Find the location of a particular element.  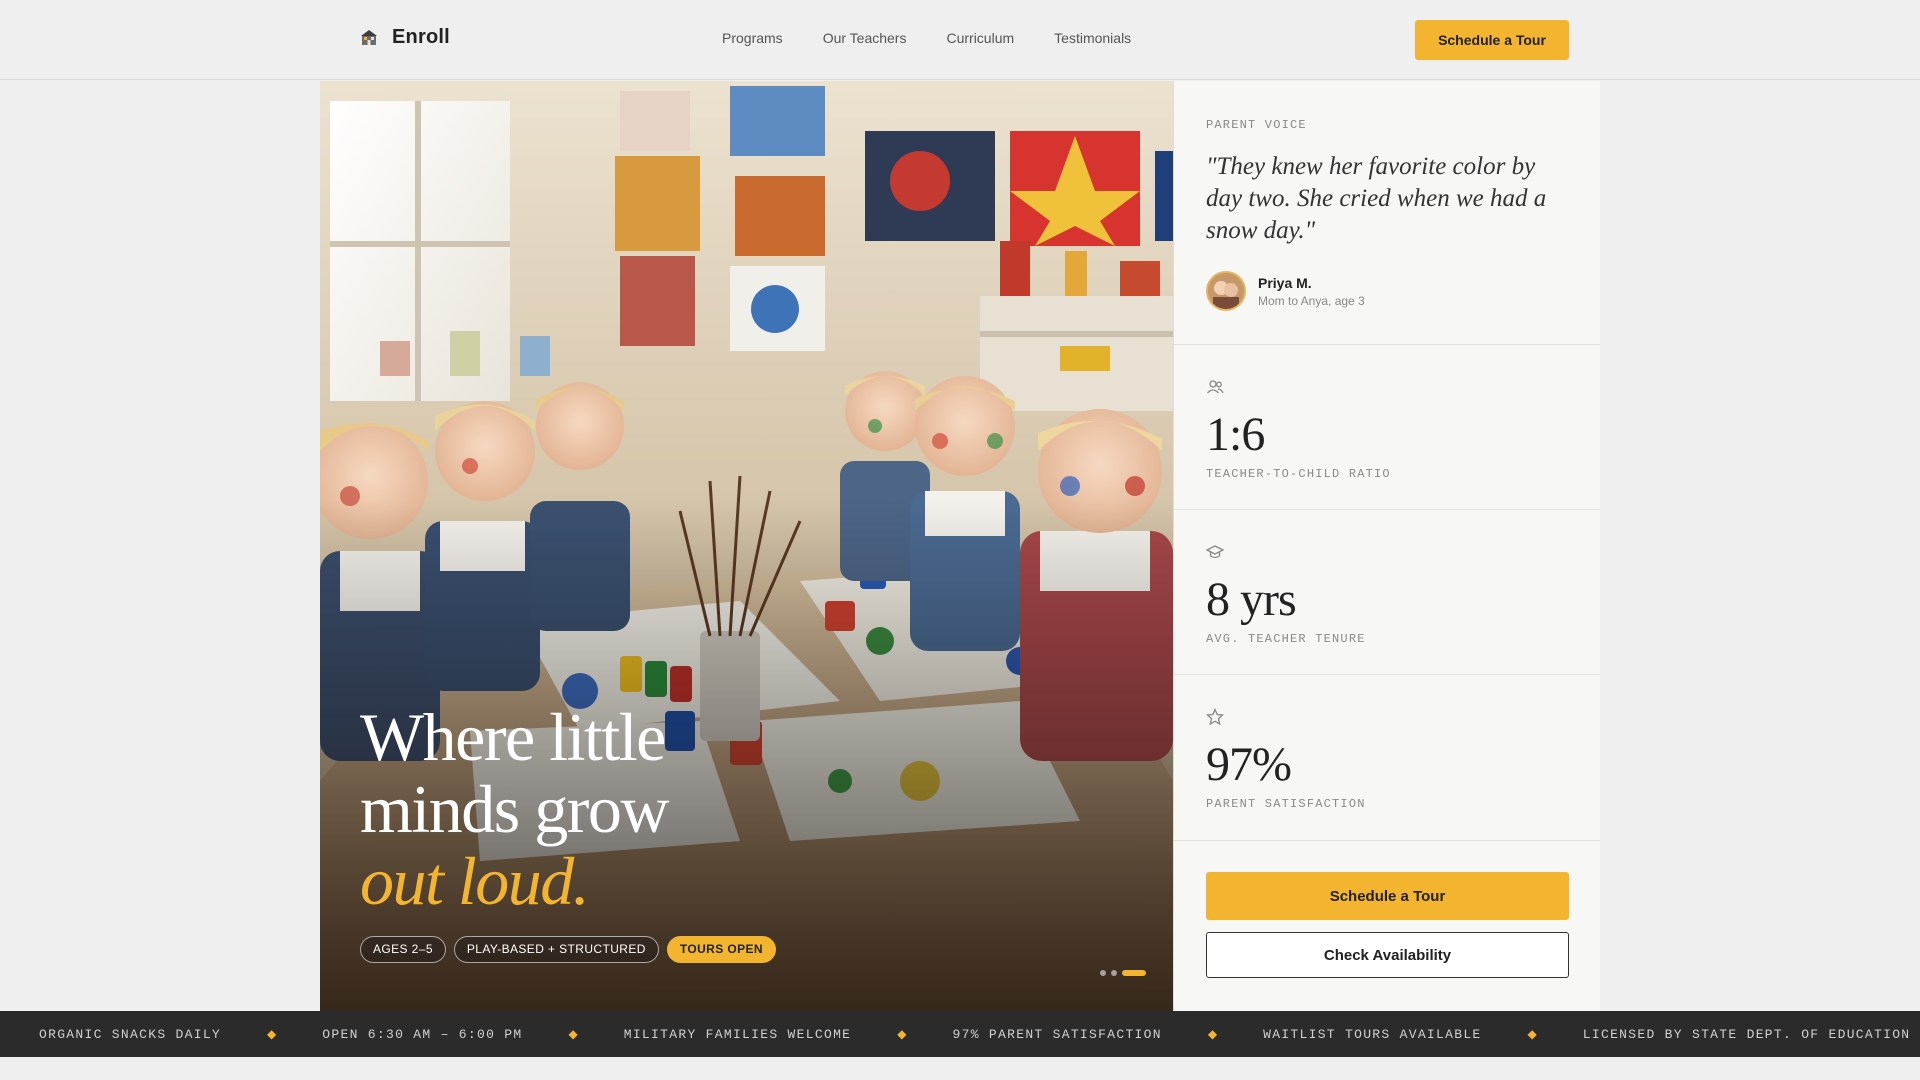

chip-play-based: PLAY-BASED + STRUCTURED is located at coordinates (556, 949).